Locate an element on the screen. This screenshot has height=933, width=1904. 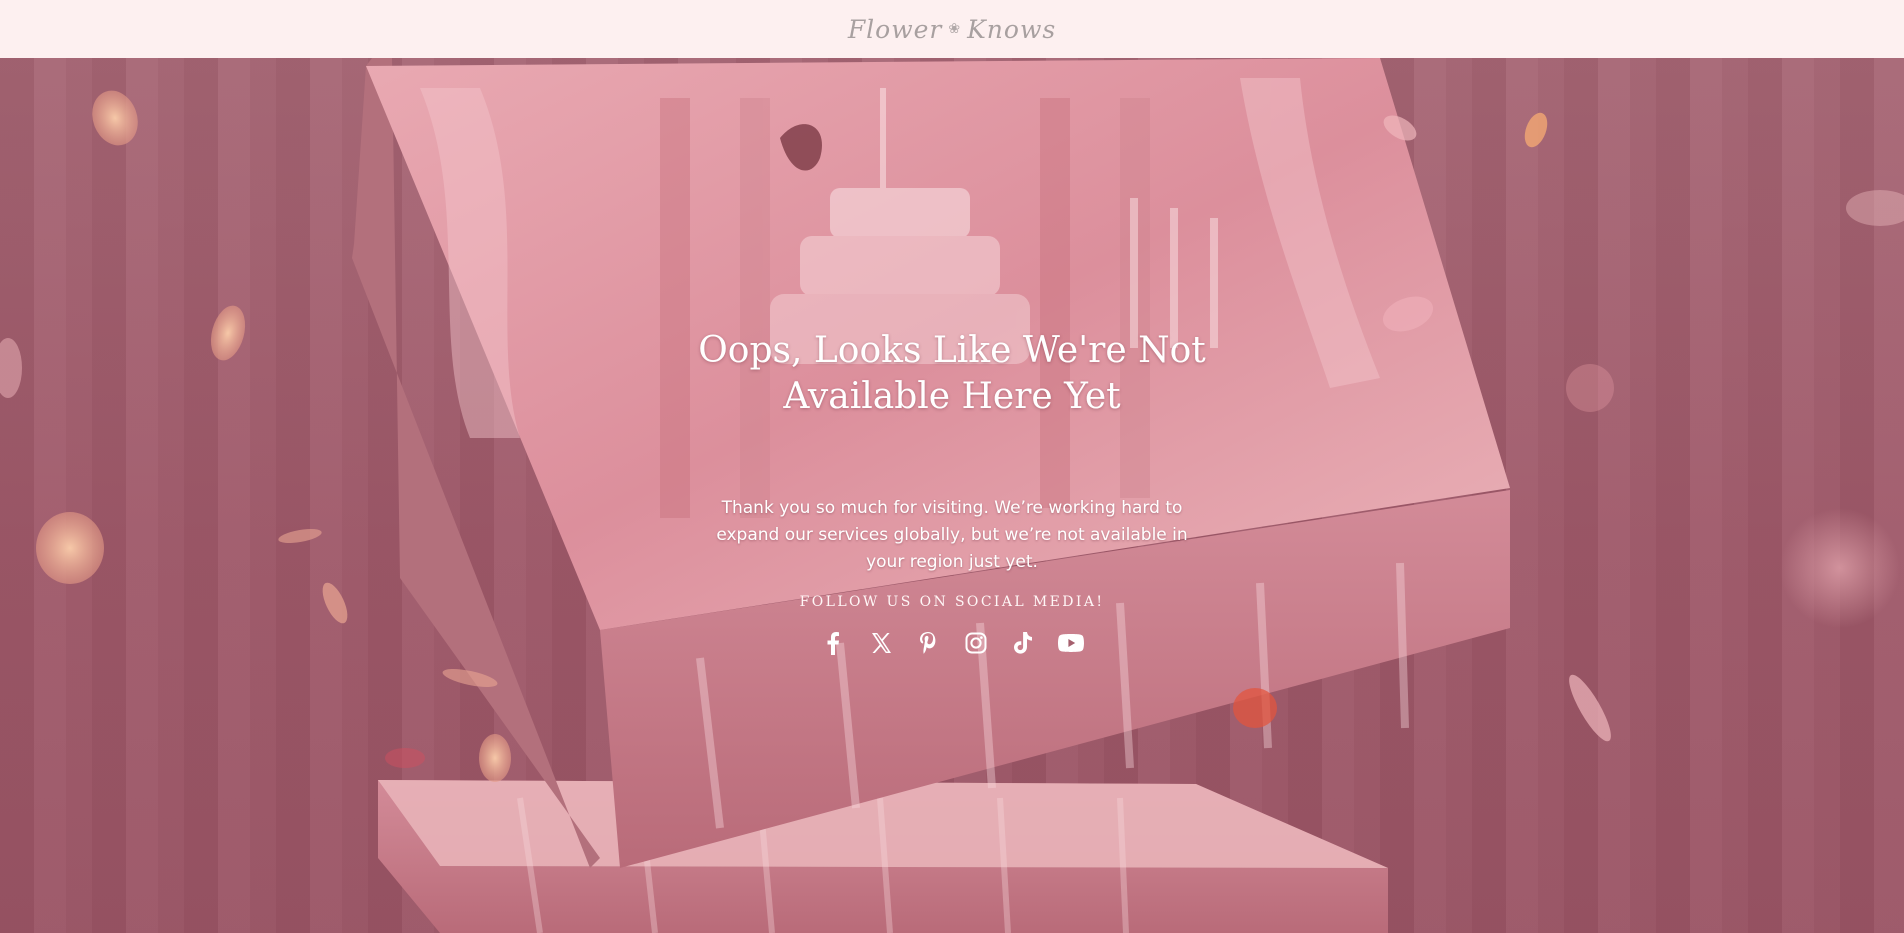
x-icon is located at coordinates (881, 643).